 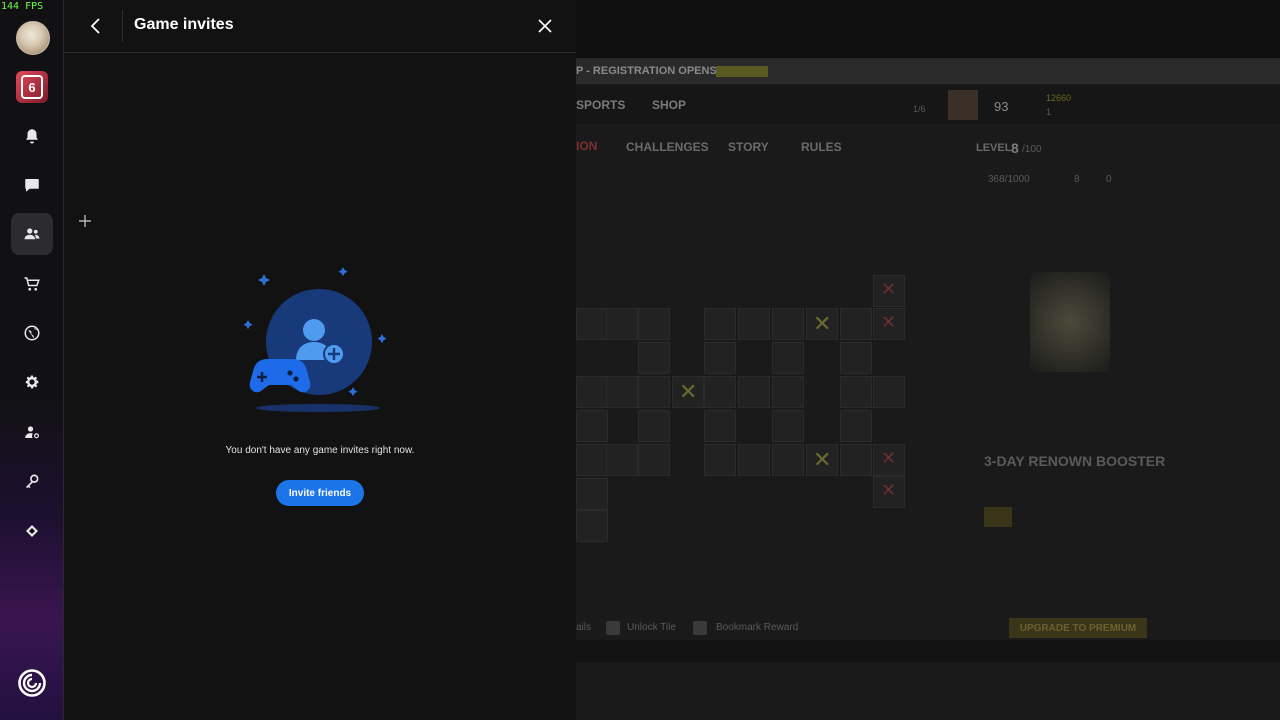 I want to click on sidebar-item-keys, so click(x=32, y=481).